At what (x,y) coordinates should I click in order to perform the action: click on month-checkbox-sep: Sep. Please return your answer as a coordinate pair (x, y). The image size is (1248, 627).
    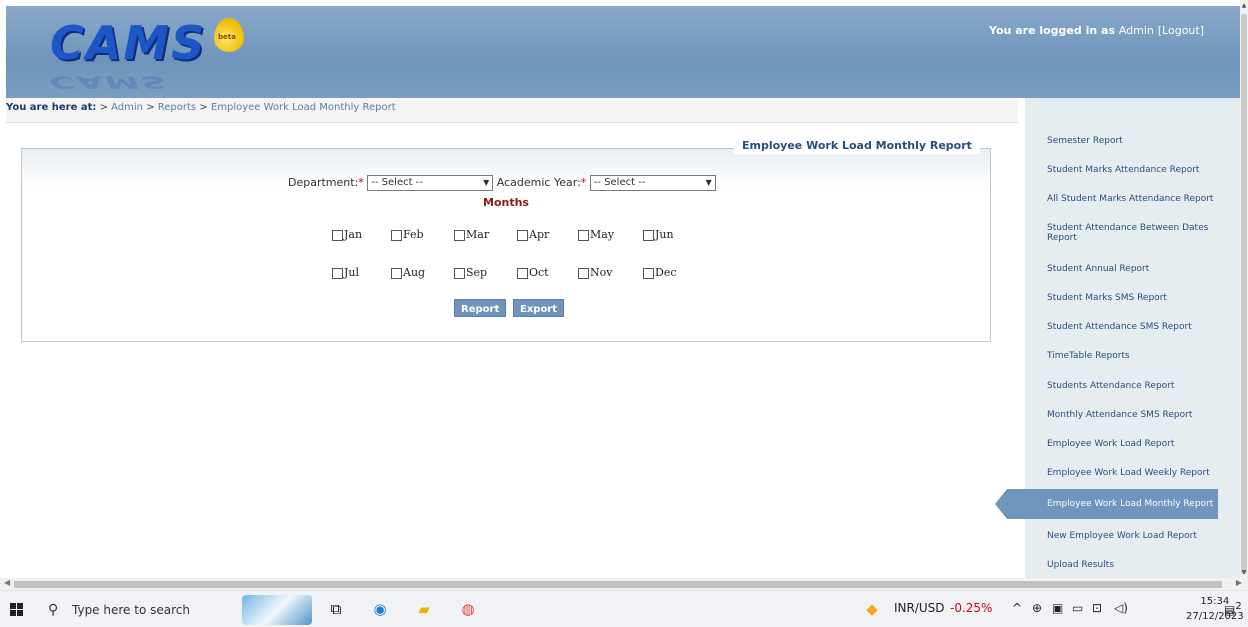
    Looking at the image, I should click on (470, 272).